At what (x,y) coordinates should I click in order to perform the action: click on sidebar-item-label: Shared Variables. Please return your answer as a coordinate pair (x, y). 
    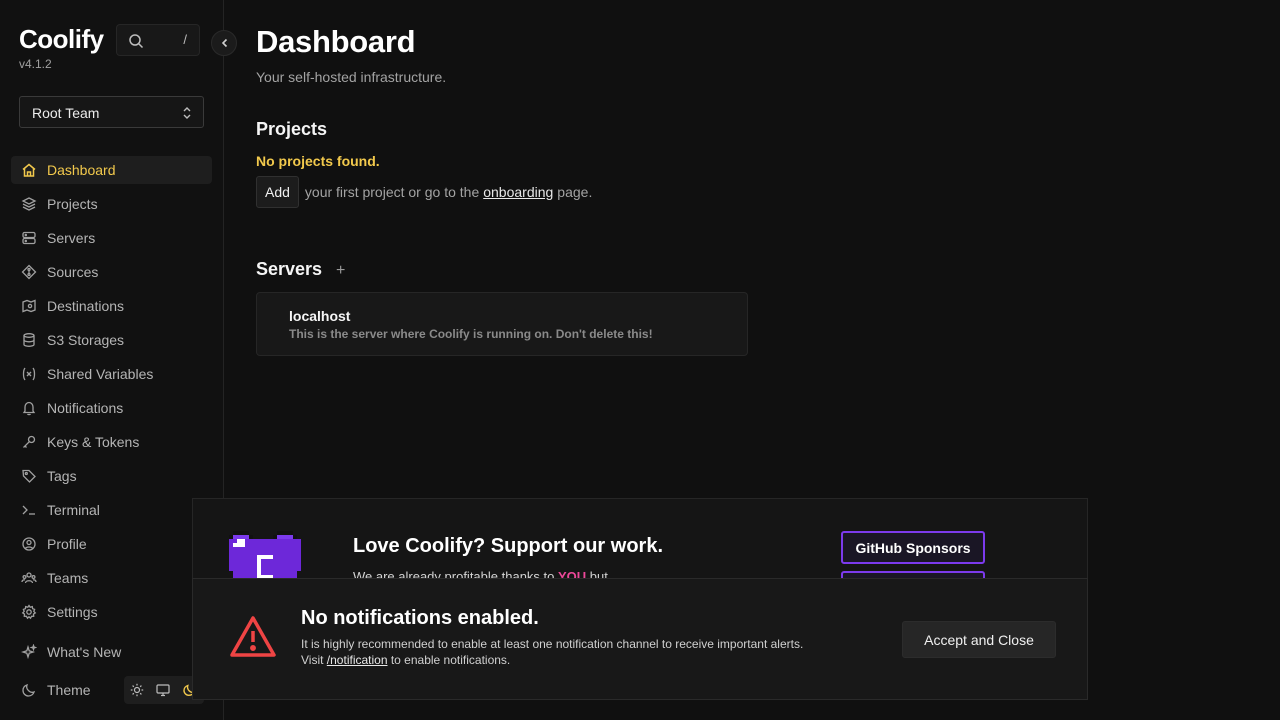
    Looking at the image, I should click on (100, 374).